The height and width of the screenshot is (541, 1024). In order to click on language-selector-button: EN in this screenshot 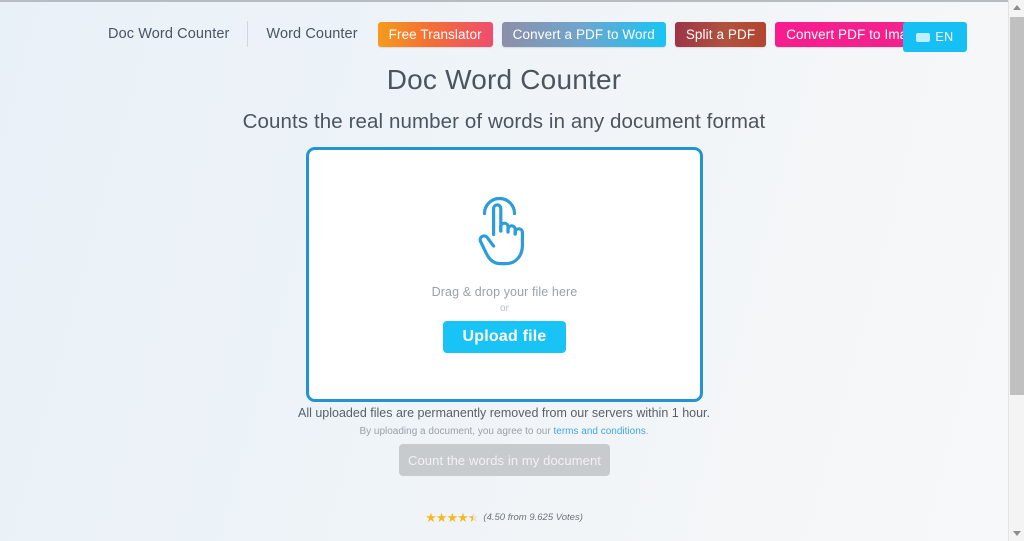, I will do `click(935, 37)`.